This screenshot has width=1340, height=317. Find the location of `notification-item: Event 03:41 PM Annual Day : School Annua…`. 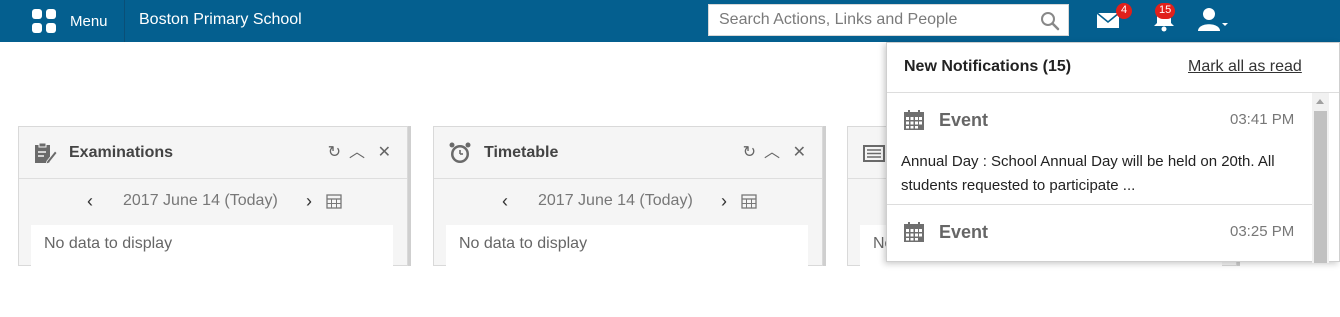

notification-item: Event 03:41 PM Annual Day : School Annua… is located at coordinates (1099, 149).